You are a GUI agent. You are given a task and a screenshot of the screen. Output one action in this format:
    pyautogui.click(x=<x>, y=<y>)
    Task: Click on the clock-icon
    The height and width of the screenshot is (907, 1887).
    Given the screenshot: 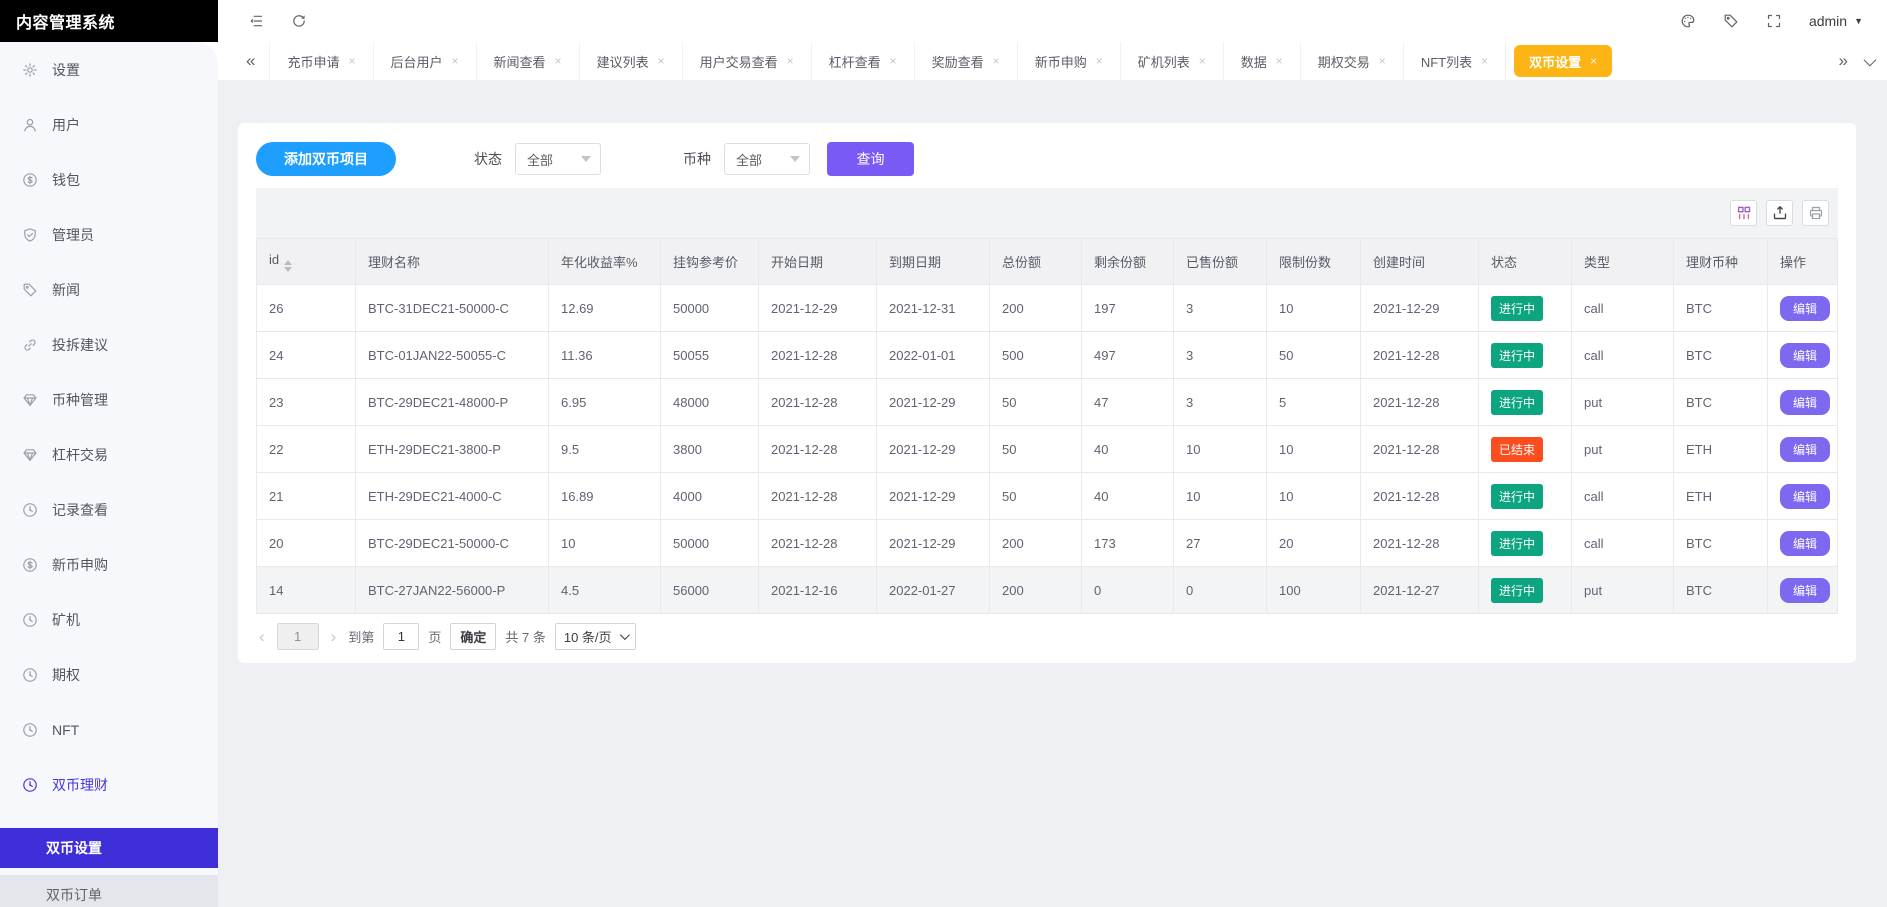 What is the action you would take?
    pyautogui.click(x=30, y=785)
    